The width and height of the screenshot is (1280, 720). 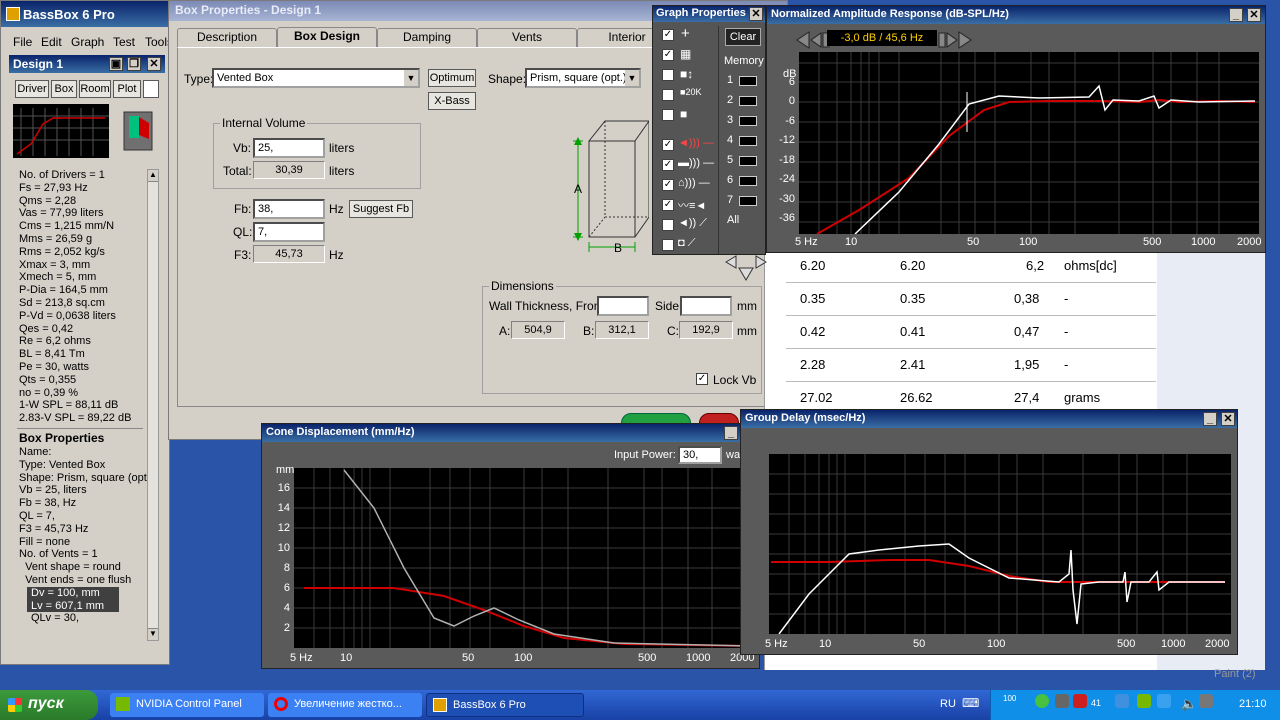 What do you see at coordinates (733, 220) in the screenshot?
I see `memory-all-label: All` at bounding box center [733, 220].